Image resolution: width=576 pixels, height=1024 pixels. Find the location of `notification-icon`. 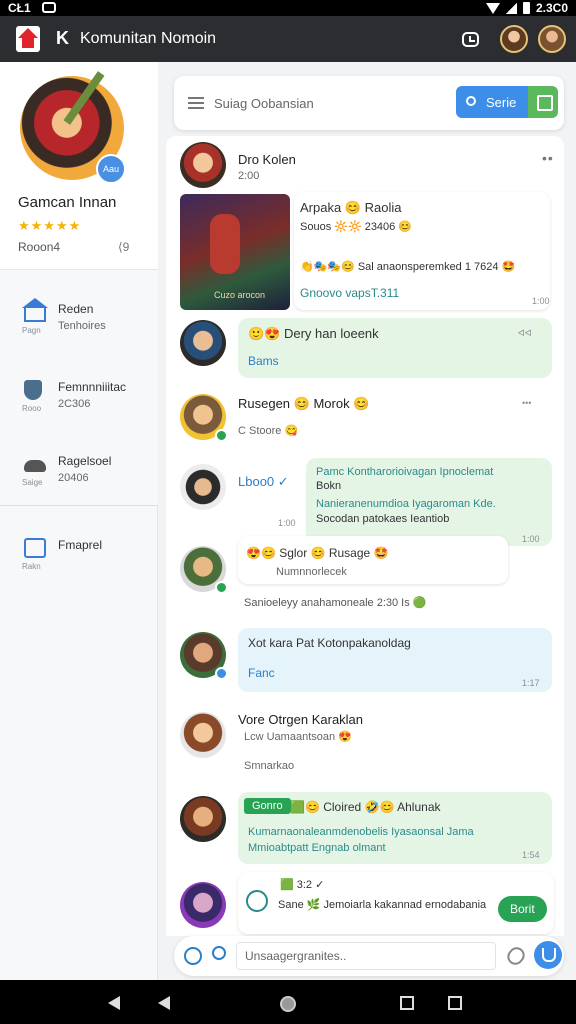

notification-icon is located at coordinates (49, 7).